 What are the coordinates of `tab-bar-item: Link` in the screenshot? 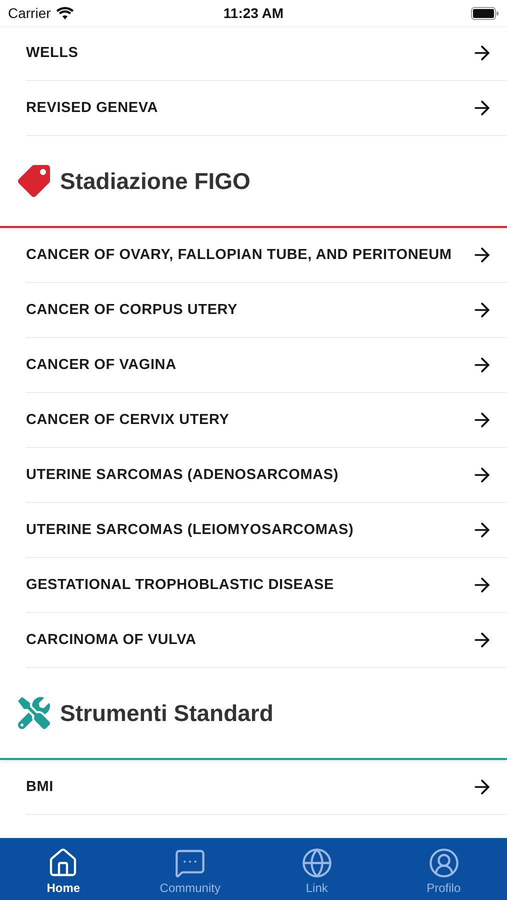 It's located at (317, 869).